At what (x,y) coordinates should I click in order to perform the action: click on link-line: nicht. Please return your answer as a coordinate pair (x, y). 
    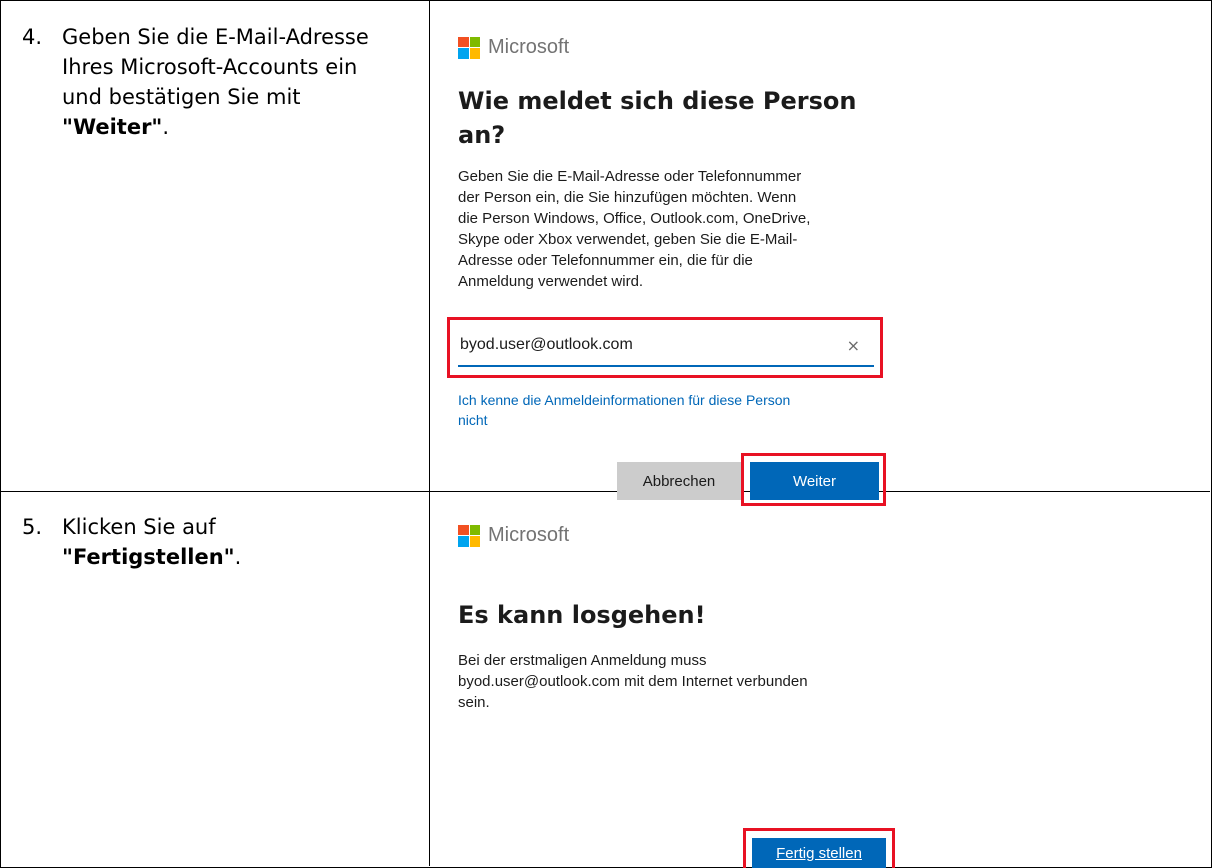
    Looking at the image, I should click on (473, 420).